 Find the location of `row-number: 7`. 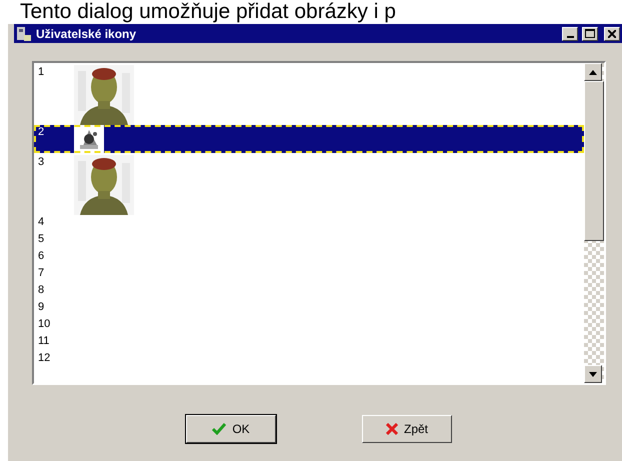

row-number: 7 is located at coordinates (41, 273).